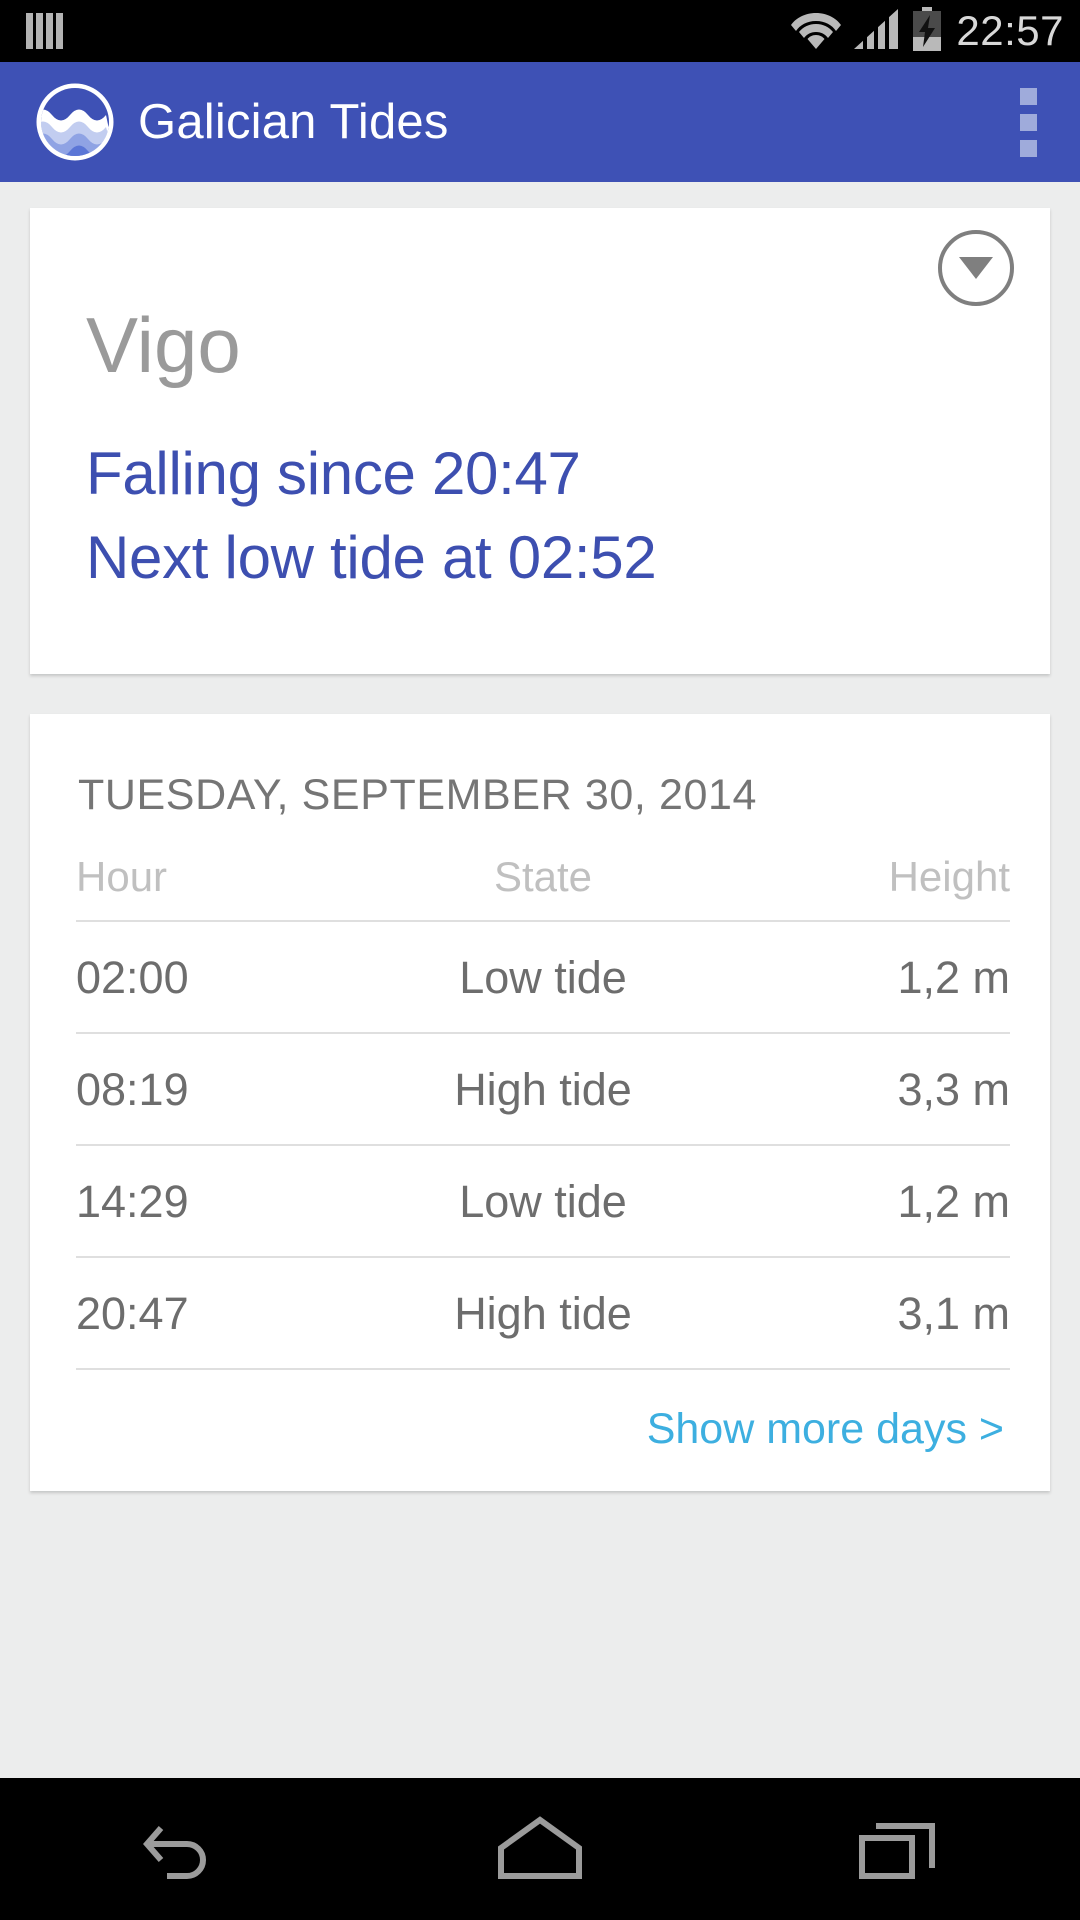 Image resolution: width=1080 pixels, height=1920 pixels. Describe the element at coordinates (855, 889) in the screenshot. I see `column-header-height: Height` at that location.